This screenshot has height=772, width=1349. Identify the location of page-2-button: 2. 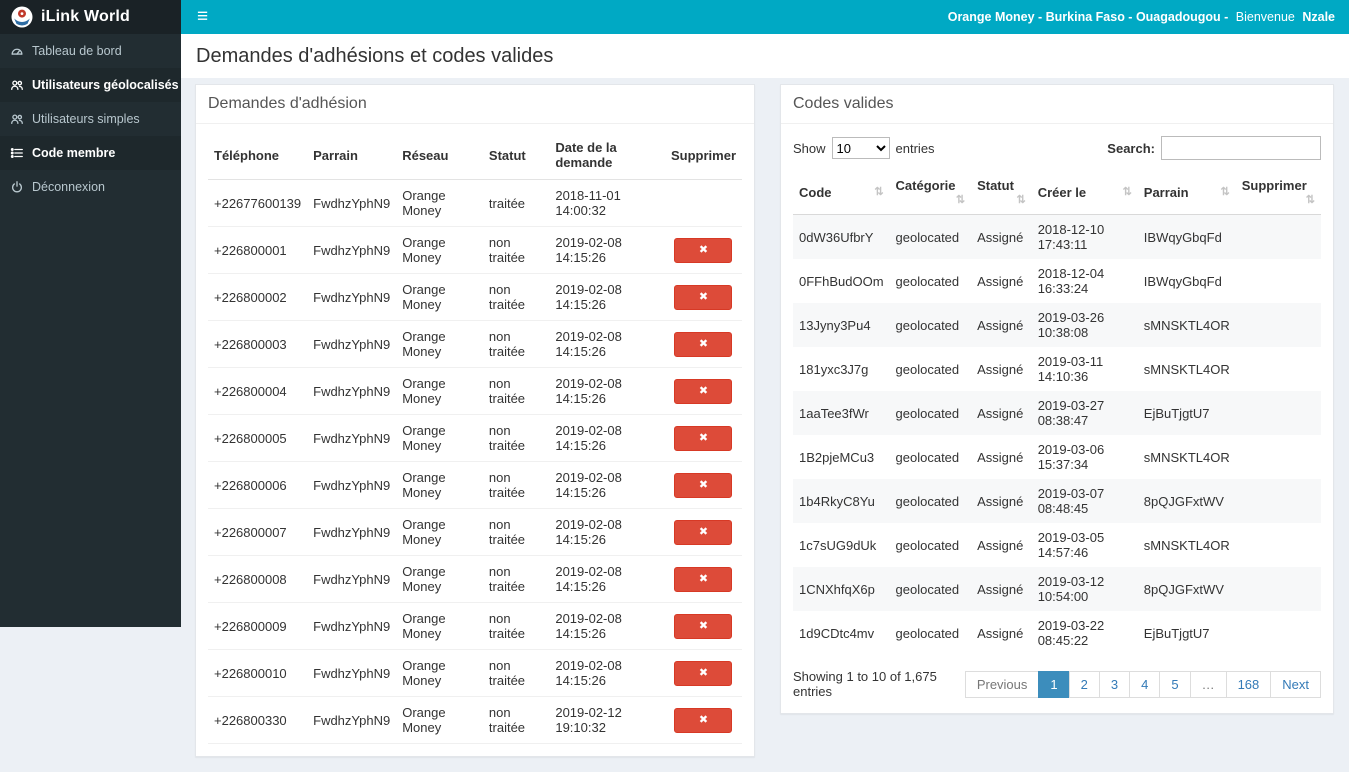
(1084, 684).